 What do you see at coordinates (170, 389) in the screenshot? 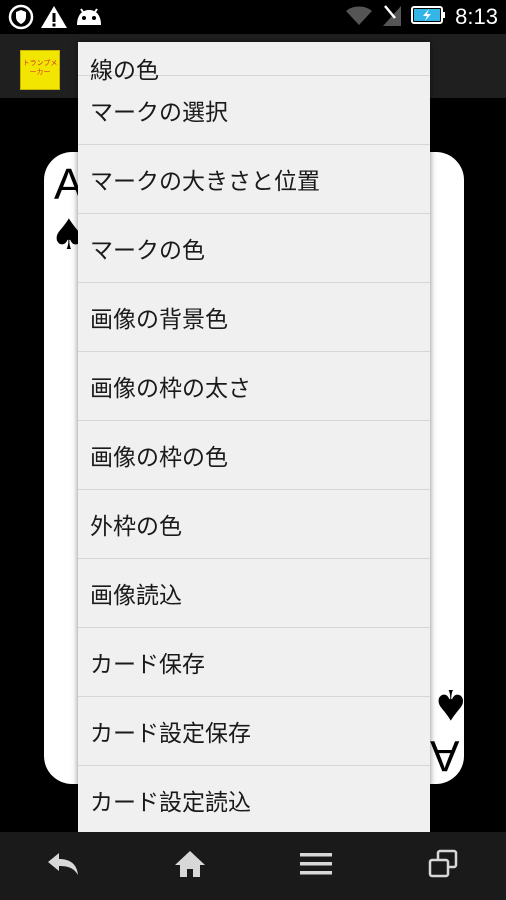
I see `menu-item-label: 画像の枠の太さ` at bounding box center [170, 389].